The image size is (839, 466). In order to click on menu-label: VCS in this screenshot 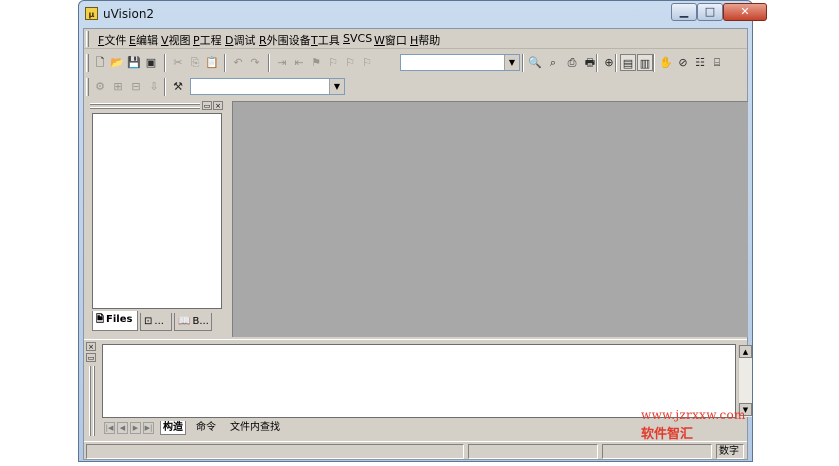, I will do `click(361, 38)`.